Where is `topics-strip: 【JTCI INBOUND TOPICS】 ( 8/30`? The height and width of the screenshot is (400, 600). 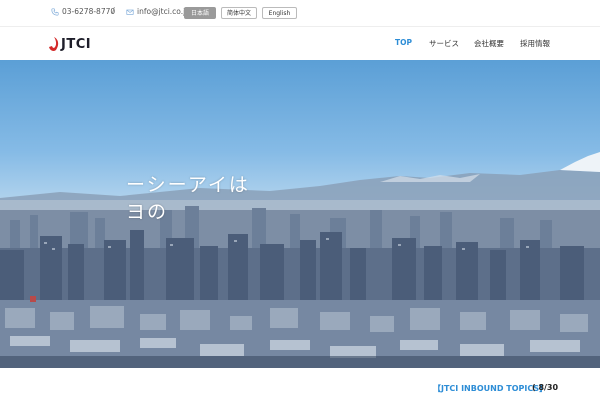
topics-strip: 【JTCI INBOUND TOPICS】 ( 8/30 is located at coordinates (300, 384).